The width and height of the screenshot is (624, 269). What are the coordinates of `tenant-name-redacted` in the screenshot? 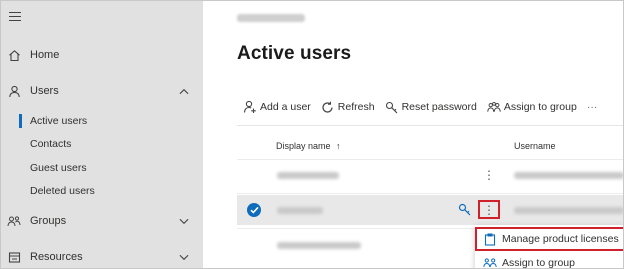 It's located at (271, 18).